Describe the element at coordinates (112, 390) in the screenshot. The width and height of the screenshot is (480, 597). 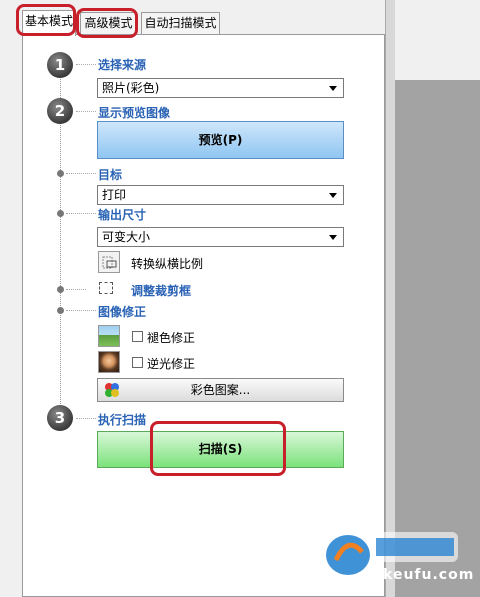
I see `palette-icon` at that location.